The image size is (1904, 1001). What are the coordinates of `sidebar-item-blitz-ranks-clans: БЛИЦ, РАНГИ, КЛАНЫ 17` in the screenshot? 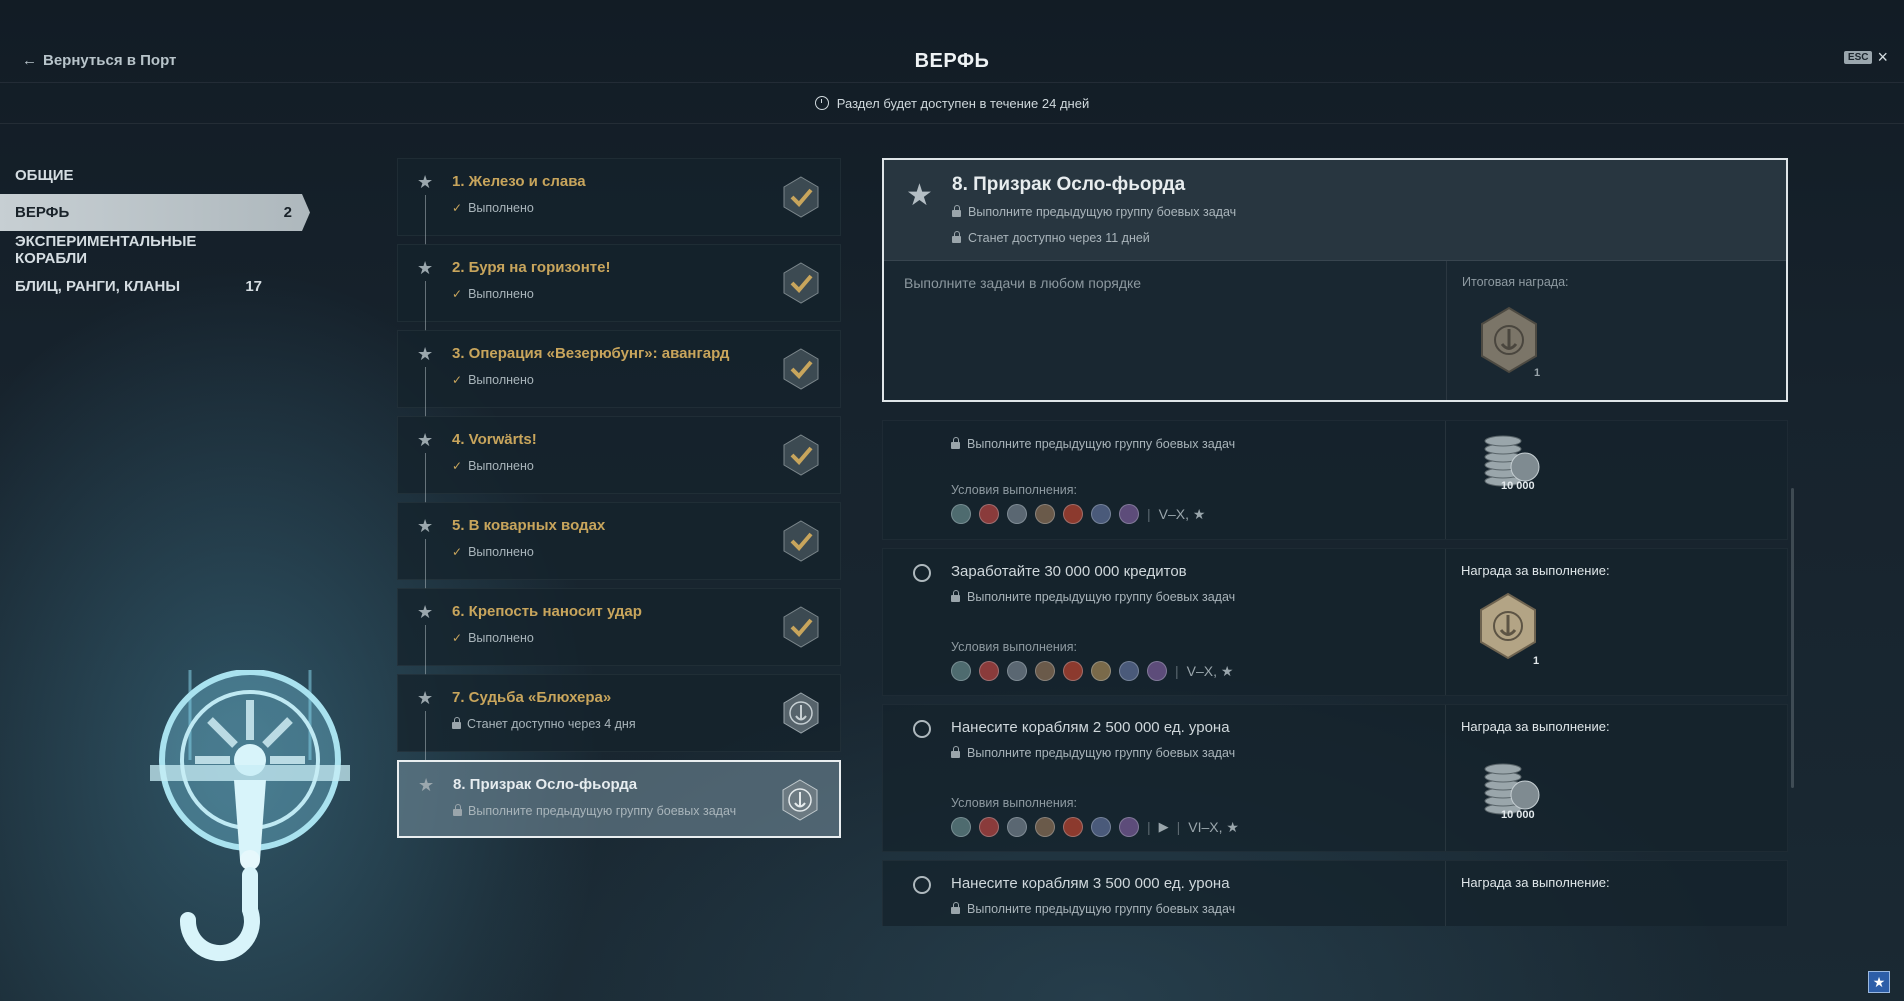 It's located at (140, 286).